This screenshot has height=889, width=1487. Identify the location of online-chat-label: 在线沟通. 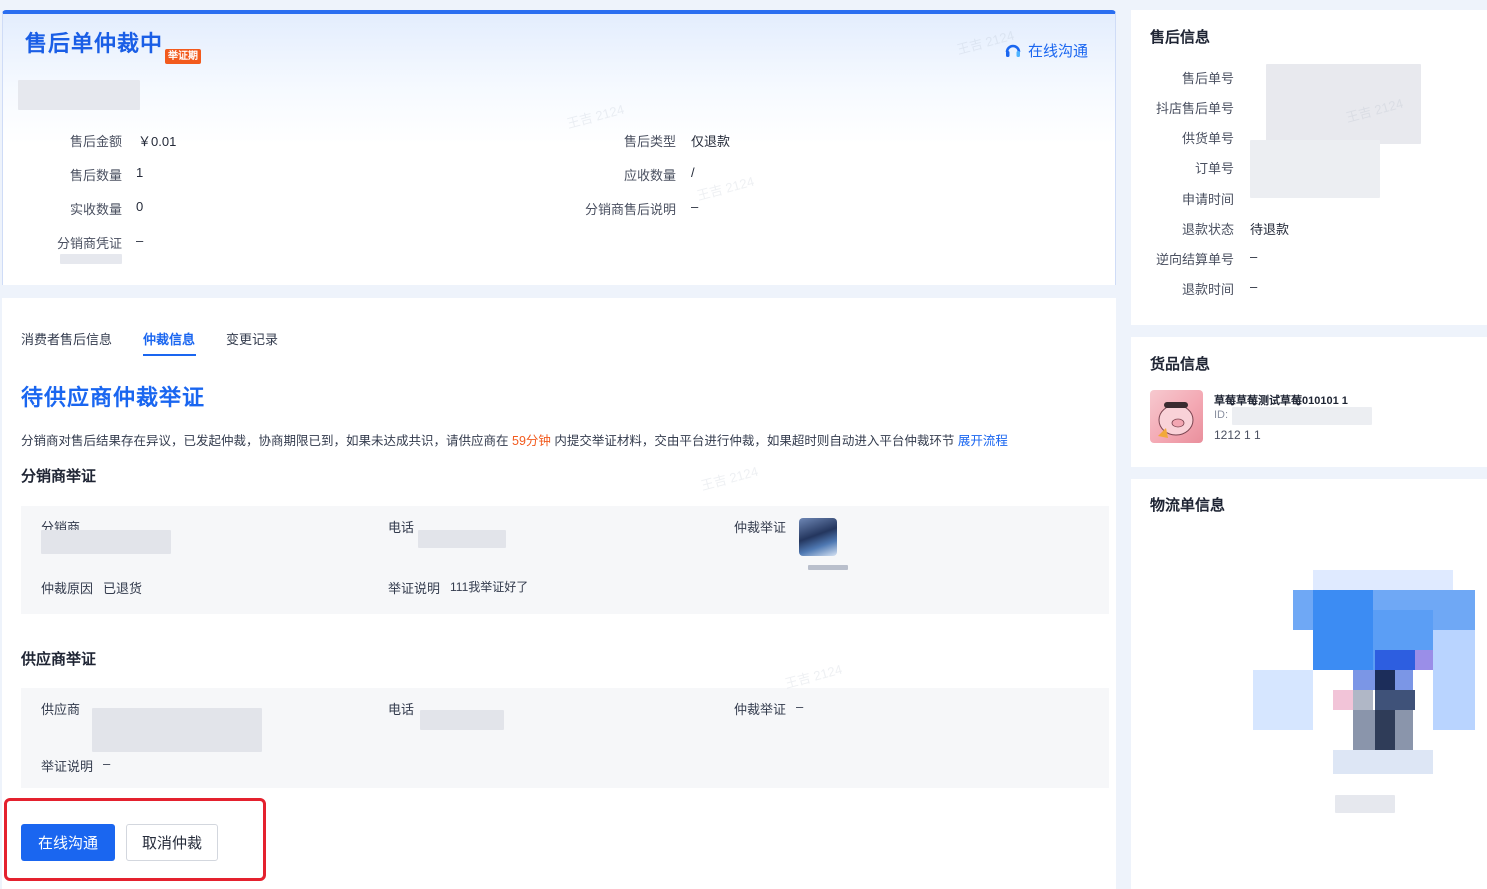
(1058, 51).